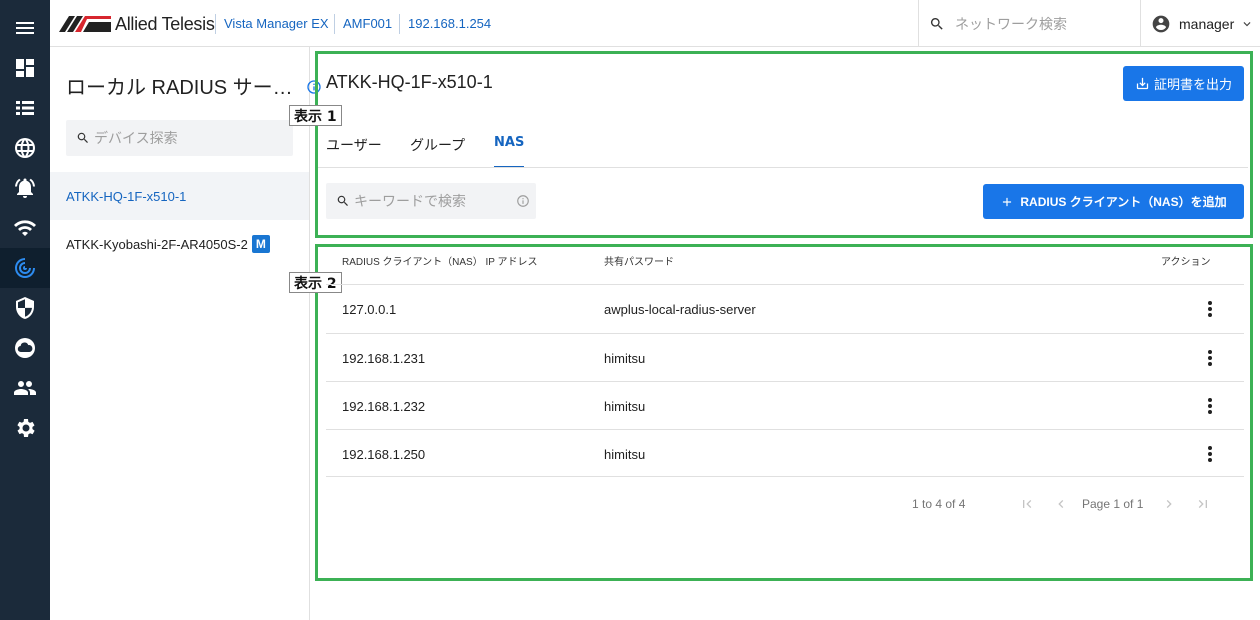 Image resolution: width=1260 pixels, height=620 pixels. What do you see at coordinates (157, 244) in the screenshot?
I see `device-name: ATKK-Kyobashi-2F-AR4050S-2` at bounding box center [157, 244].